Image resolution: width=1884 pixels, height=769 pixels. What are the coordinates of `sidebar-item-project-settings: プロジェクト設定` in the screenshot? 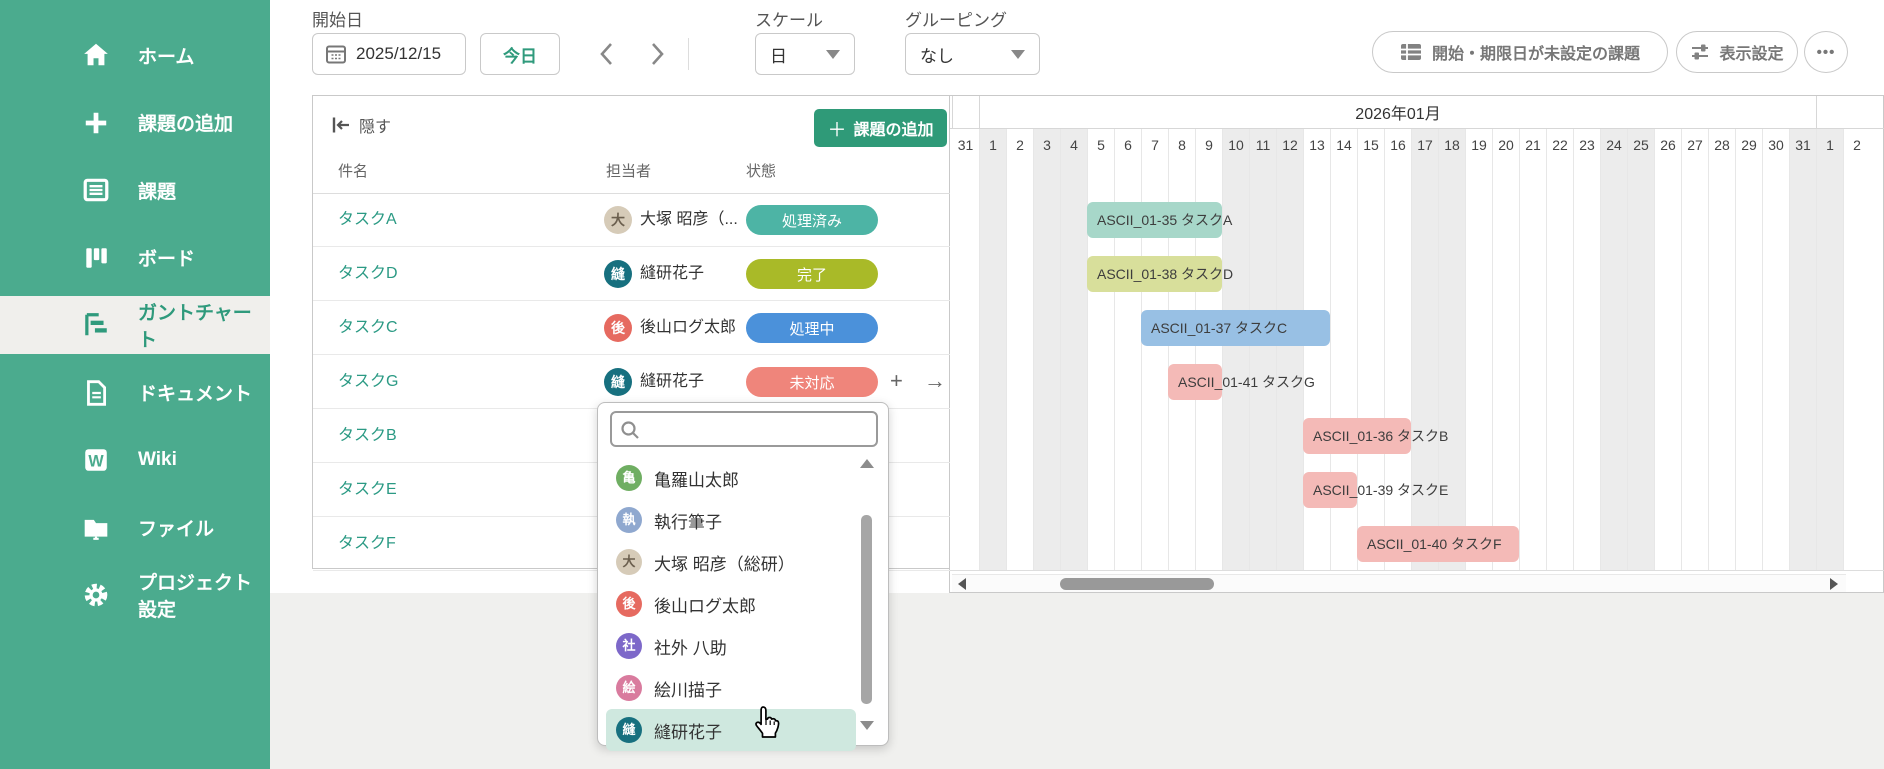 It's located at (135, 595).